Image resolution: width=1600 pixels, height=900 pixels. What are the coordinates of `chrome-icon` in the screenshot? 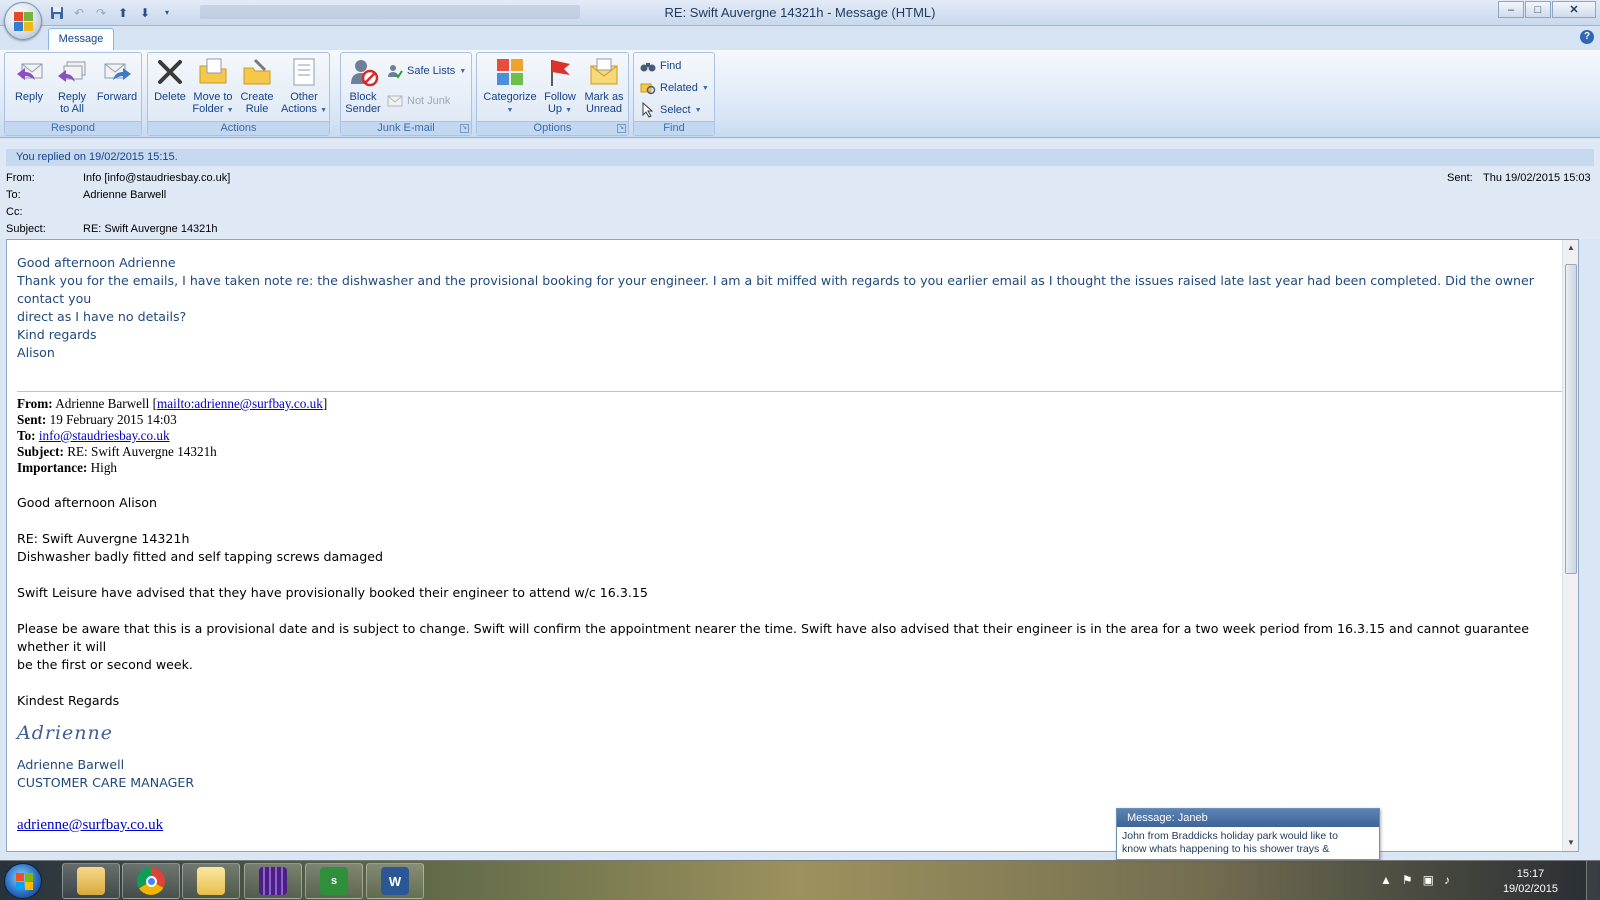 It's located at (151, 881).